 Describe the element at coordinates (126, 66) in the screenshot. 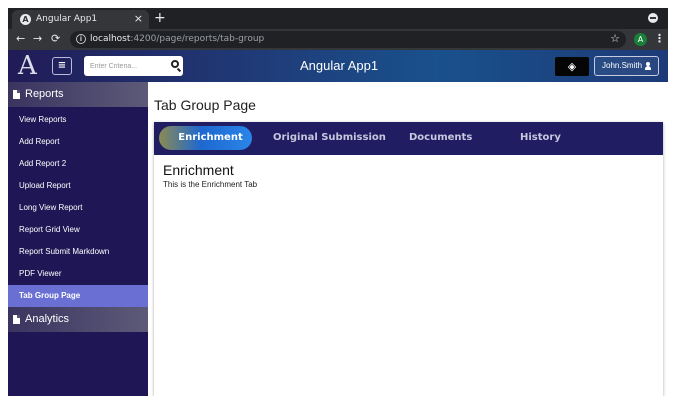

I see `search-input` at that location.